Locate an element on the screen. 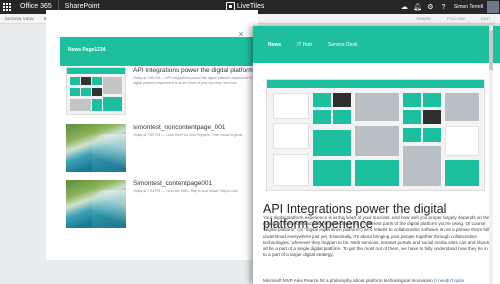  avatar is located at coordinates (493, 7).